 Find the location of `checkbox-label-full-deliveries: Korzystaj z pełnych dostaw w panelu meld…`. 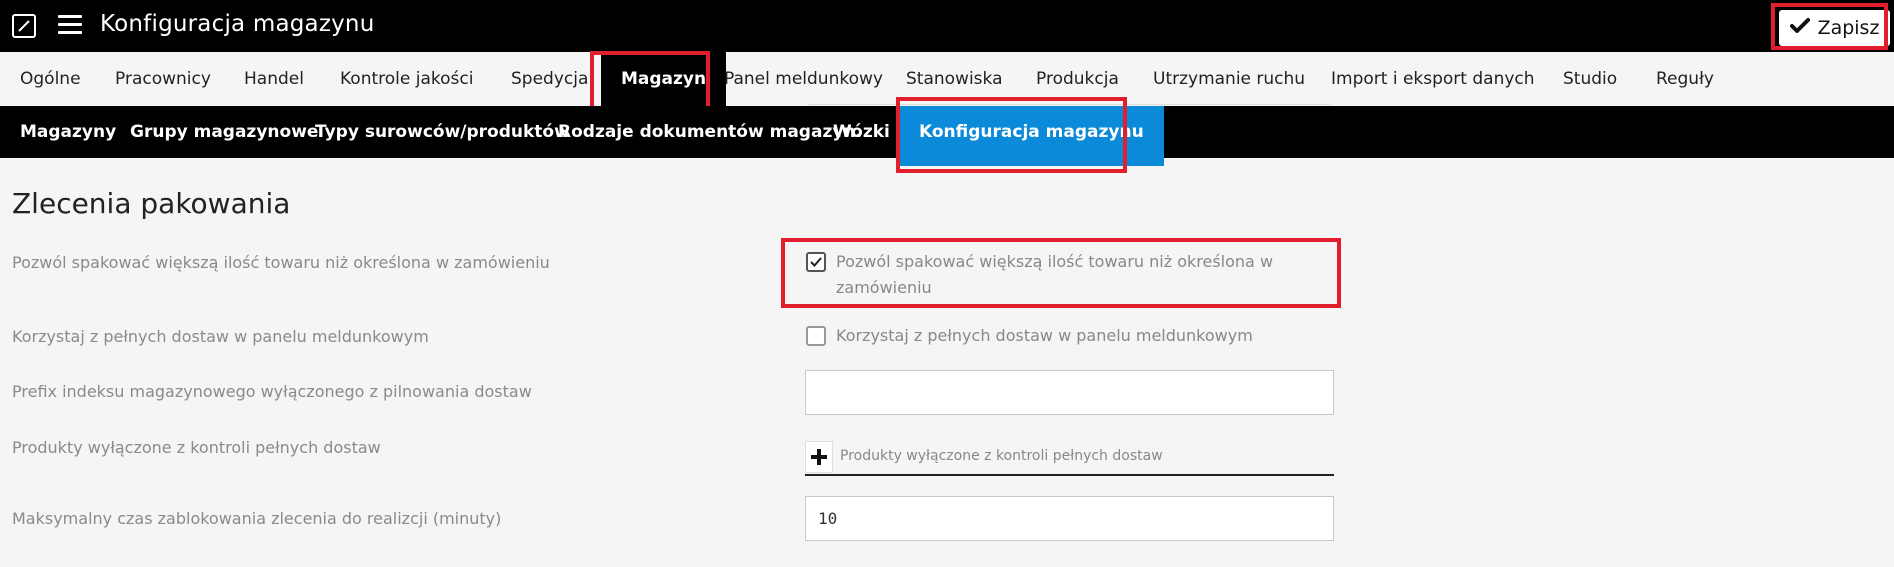

checkbox-label-full-deliveries: Korzystaj z pełnych dostaw w panelu meld… is located at coordinates (1044, 335).